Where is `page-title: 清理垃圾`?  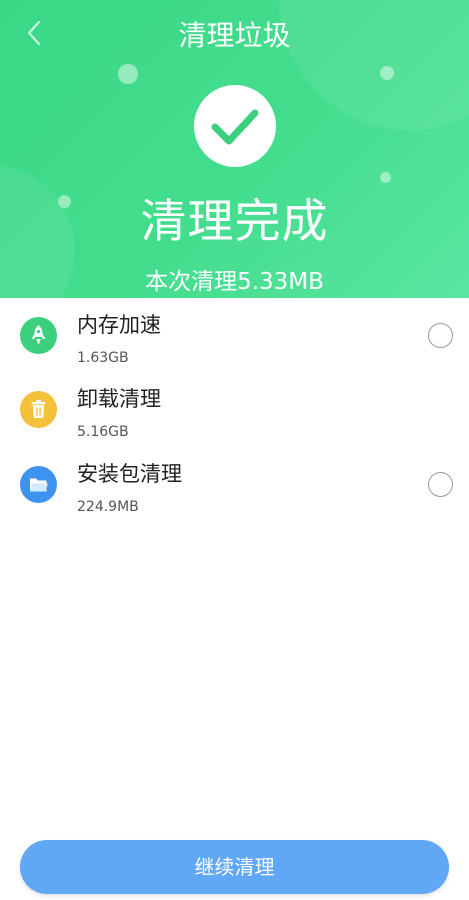
page-title: 清理垃圾 is located at coordinates (234, 35).